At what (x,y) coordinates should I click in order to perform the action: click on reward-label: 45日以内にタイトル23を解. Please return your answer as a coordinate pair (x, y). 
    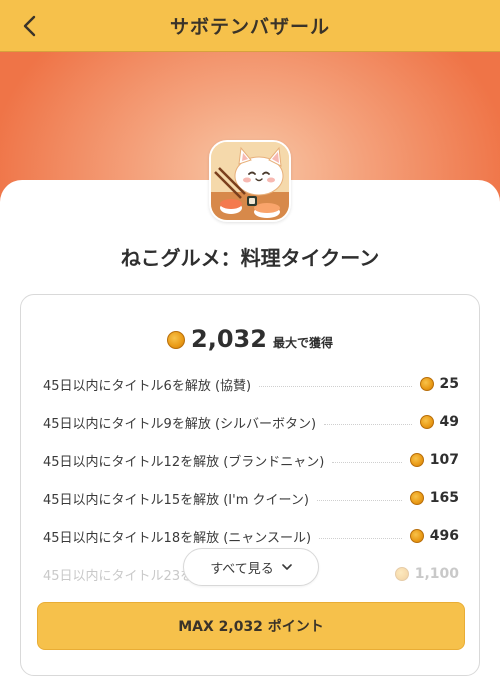
    Looking at the image, I should click on (125, 576).